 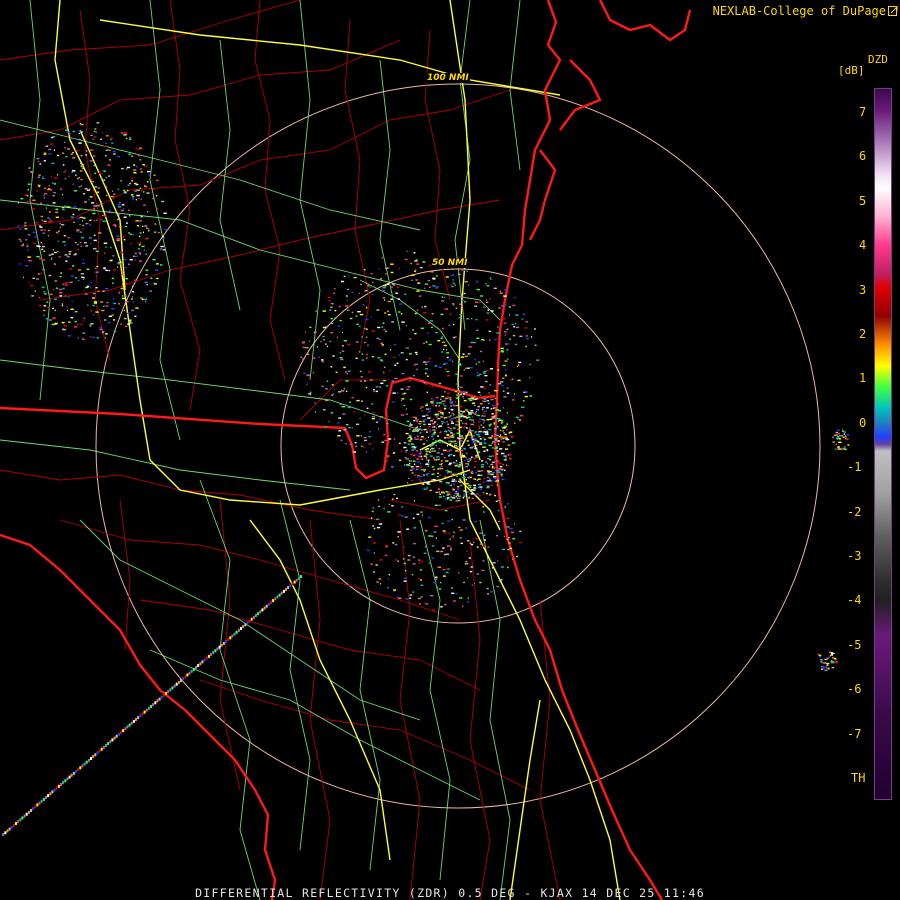 What do you see at coordinates (799, 11) in the screenshot?
I see `credit-label: NEXLAB-College of DuPage` at bounding box center [799, 11].